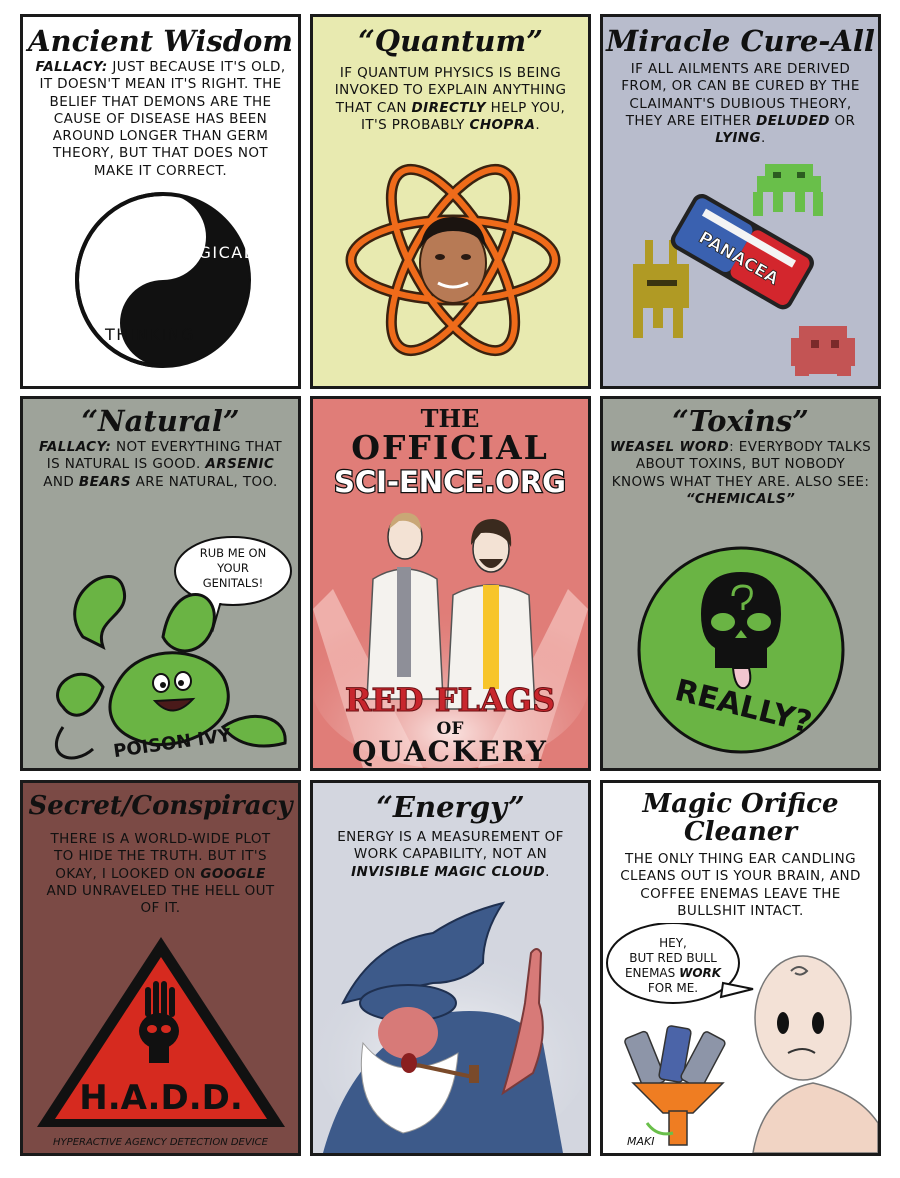  What do you see at coordinates (405, 606) in the screenshot?
I see `scientist-left` at bounding box center [405, 606].